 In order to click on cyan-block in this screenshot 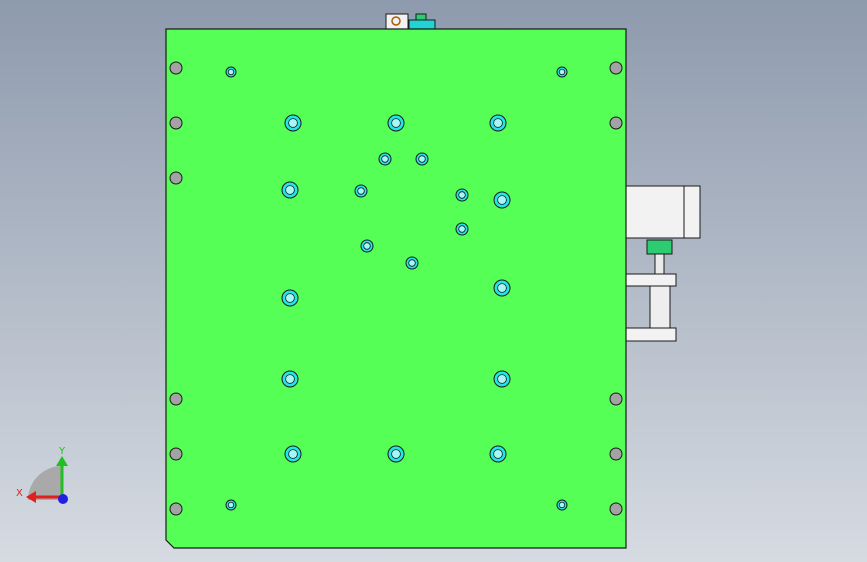, I will do `click(422, 24)`.